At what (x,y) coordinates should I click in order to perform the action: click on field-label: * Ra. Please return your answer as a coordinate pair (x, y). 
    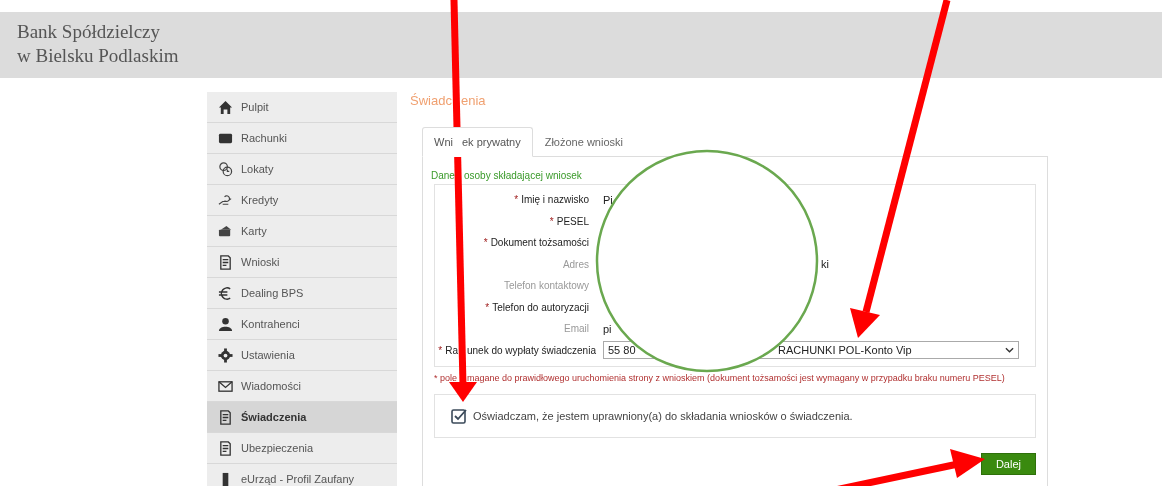
    Looking at the image, I should click on (447, 350).